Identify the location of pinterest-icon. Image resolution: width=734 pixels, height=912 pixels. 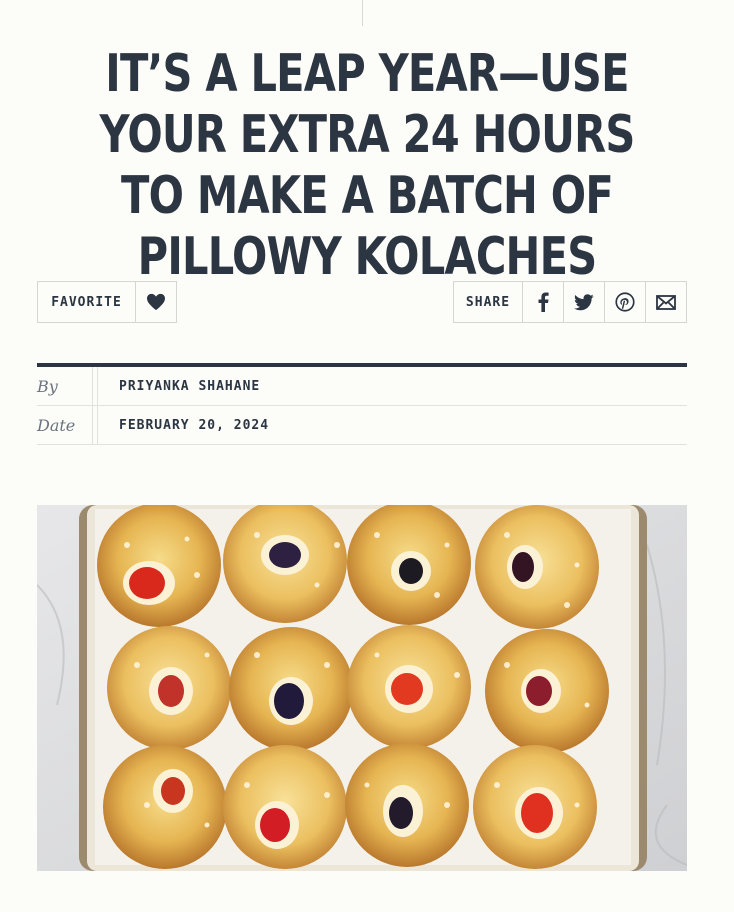
(625, 302).